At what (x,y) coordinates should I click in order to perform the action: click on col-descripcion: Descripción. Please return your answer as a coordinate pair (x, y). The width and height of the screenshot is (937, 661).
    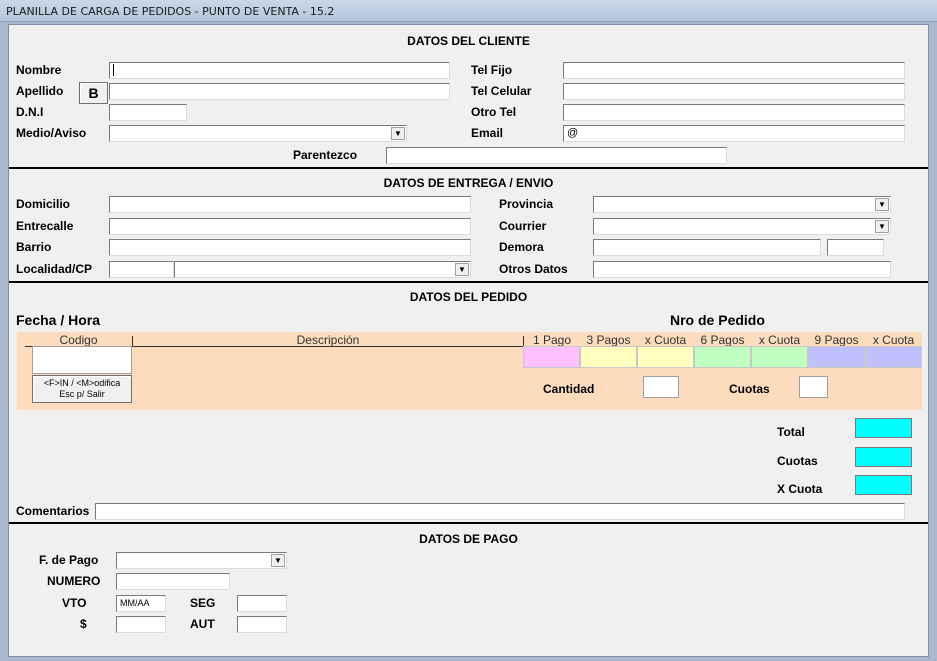
    Looking at the image, I should click on (328, 340).